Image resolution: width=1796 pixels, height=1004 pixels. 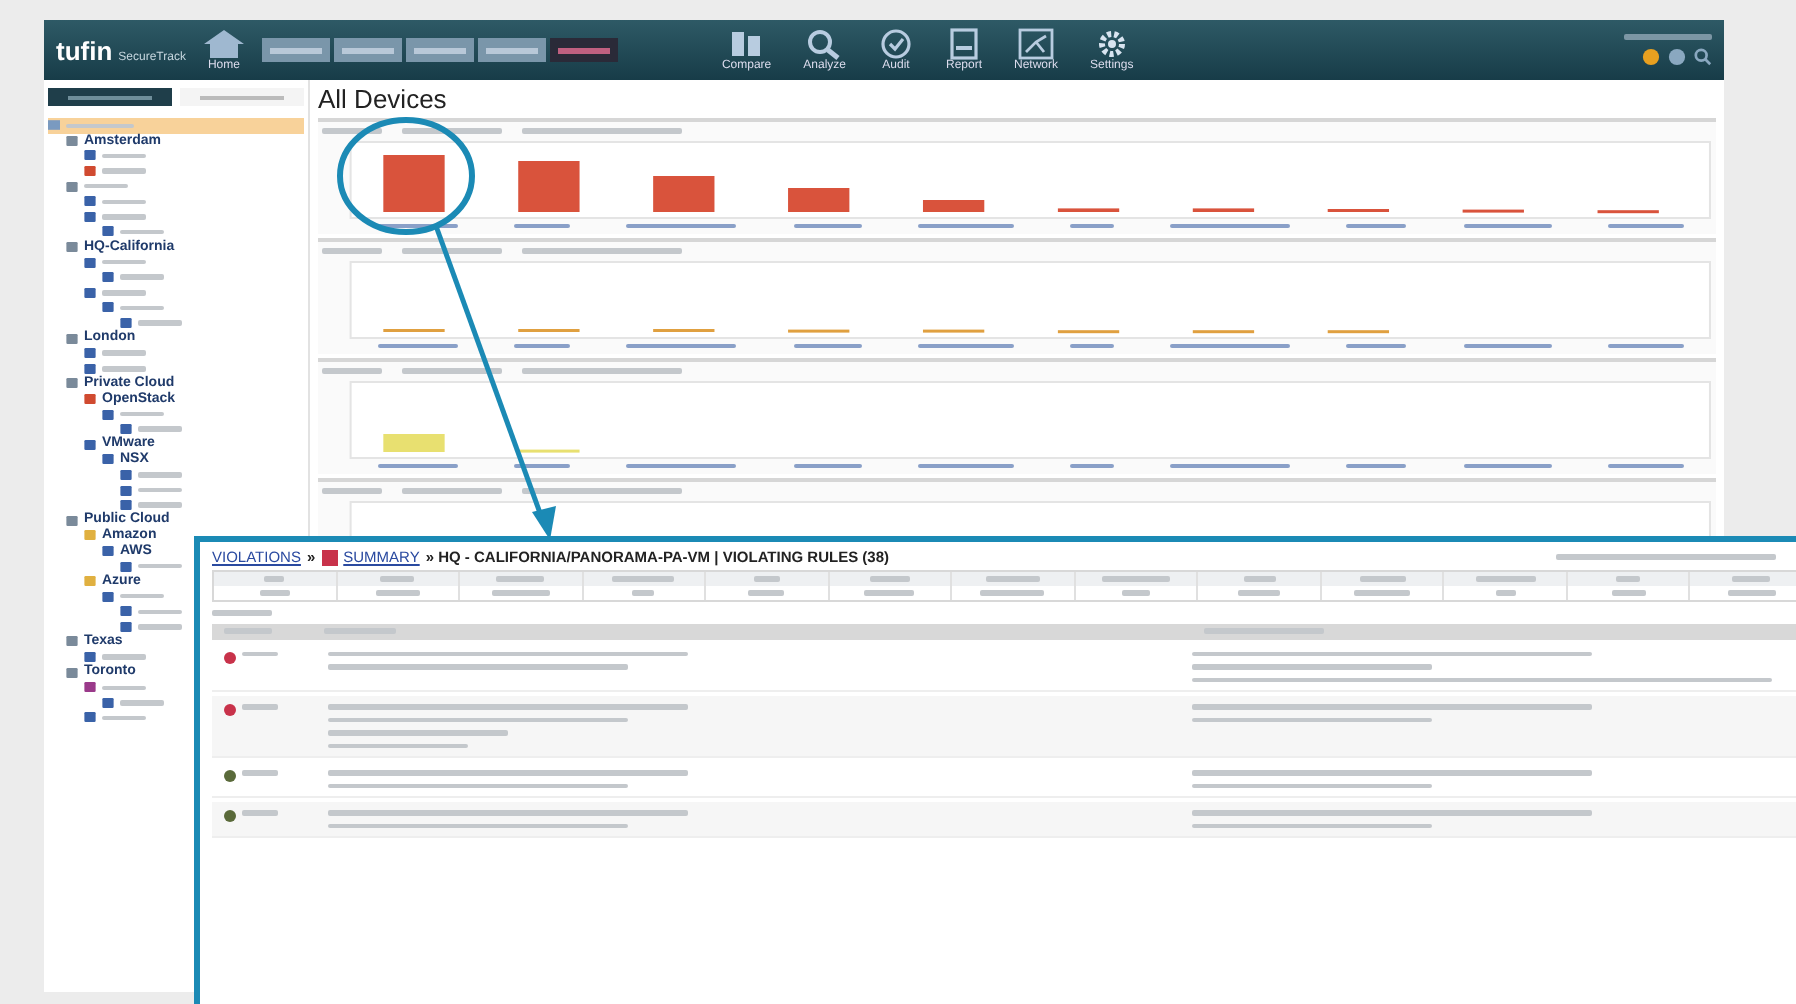 I want to click on tree-root-row, so click(x=176, y=126).